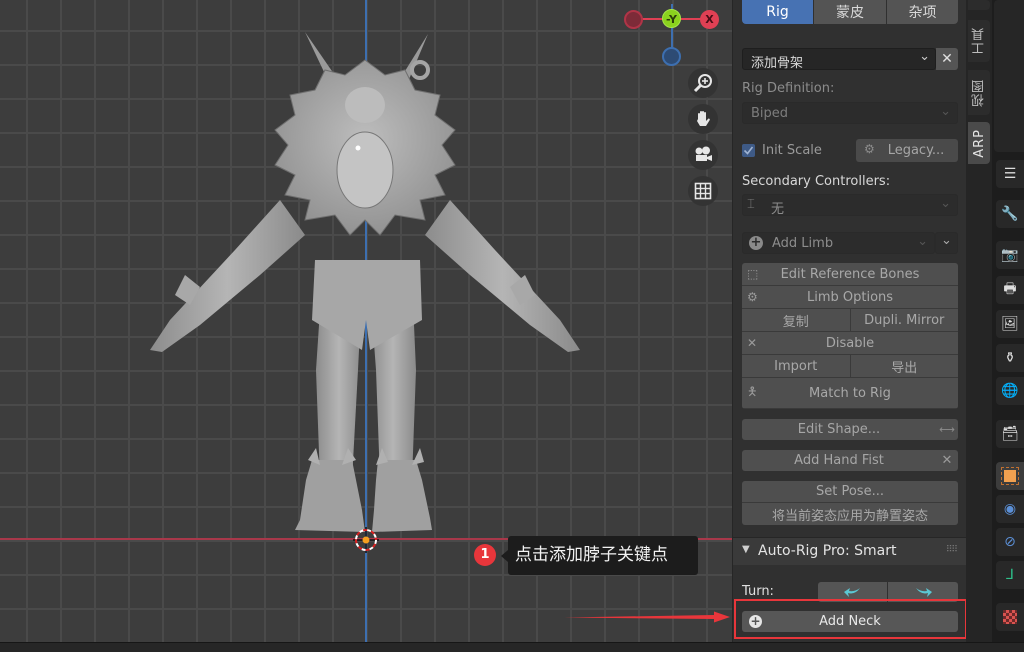  I want to click on object-square-icon, so click(1010, 476).